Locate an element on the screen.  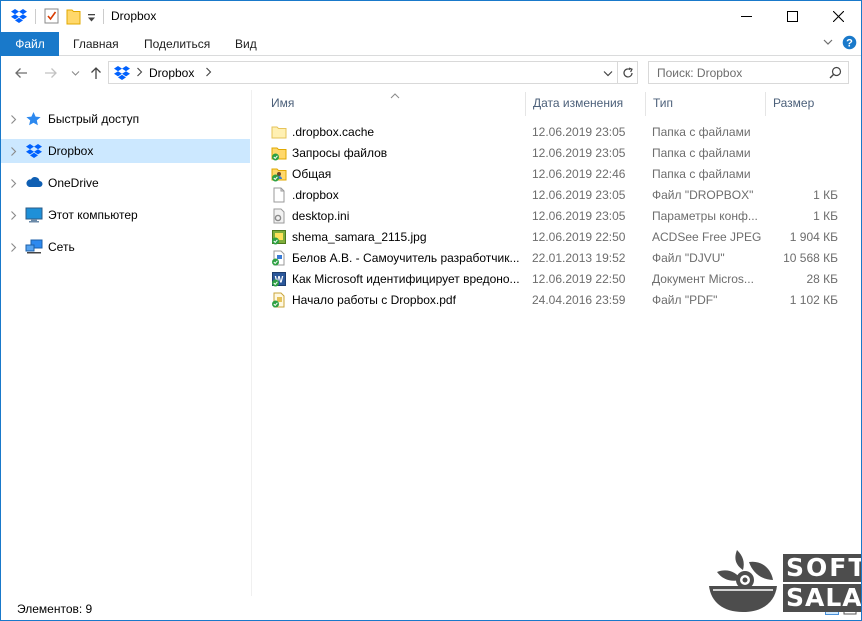
refresh-button is located at coordinates (627, 72).